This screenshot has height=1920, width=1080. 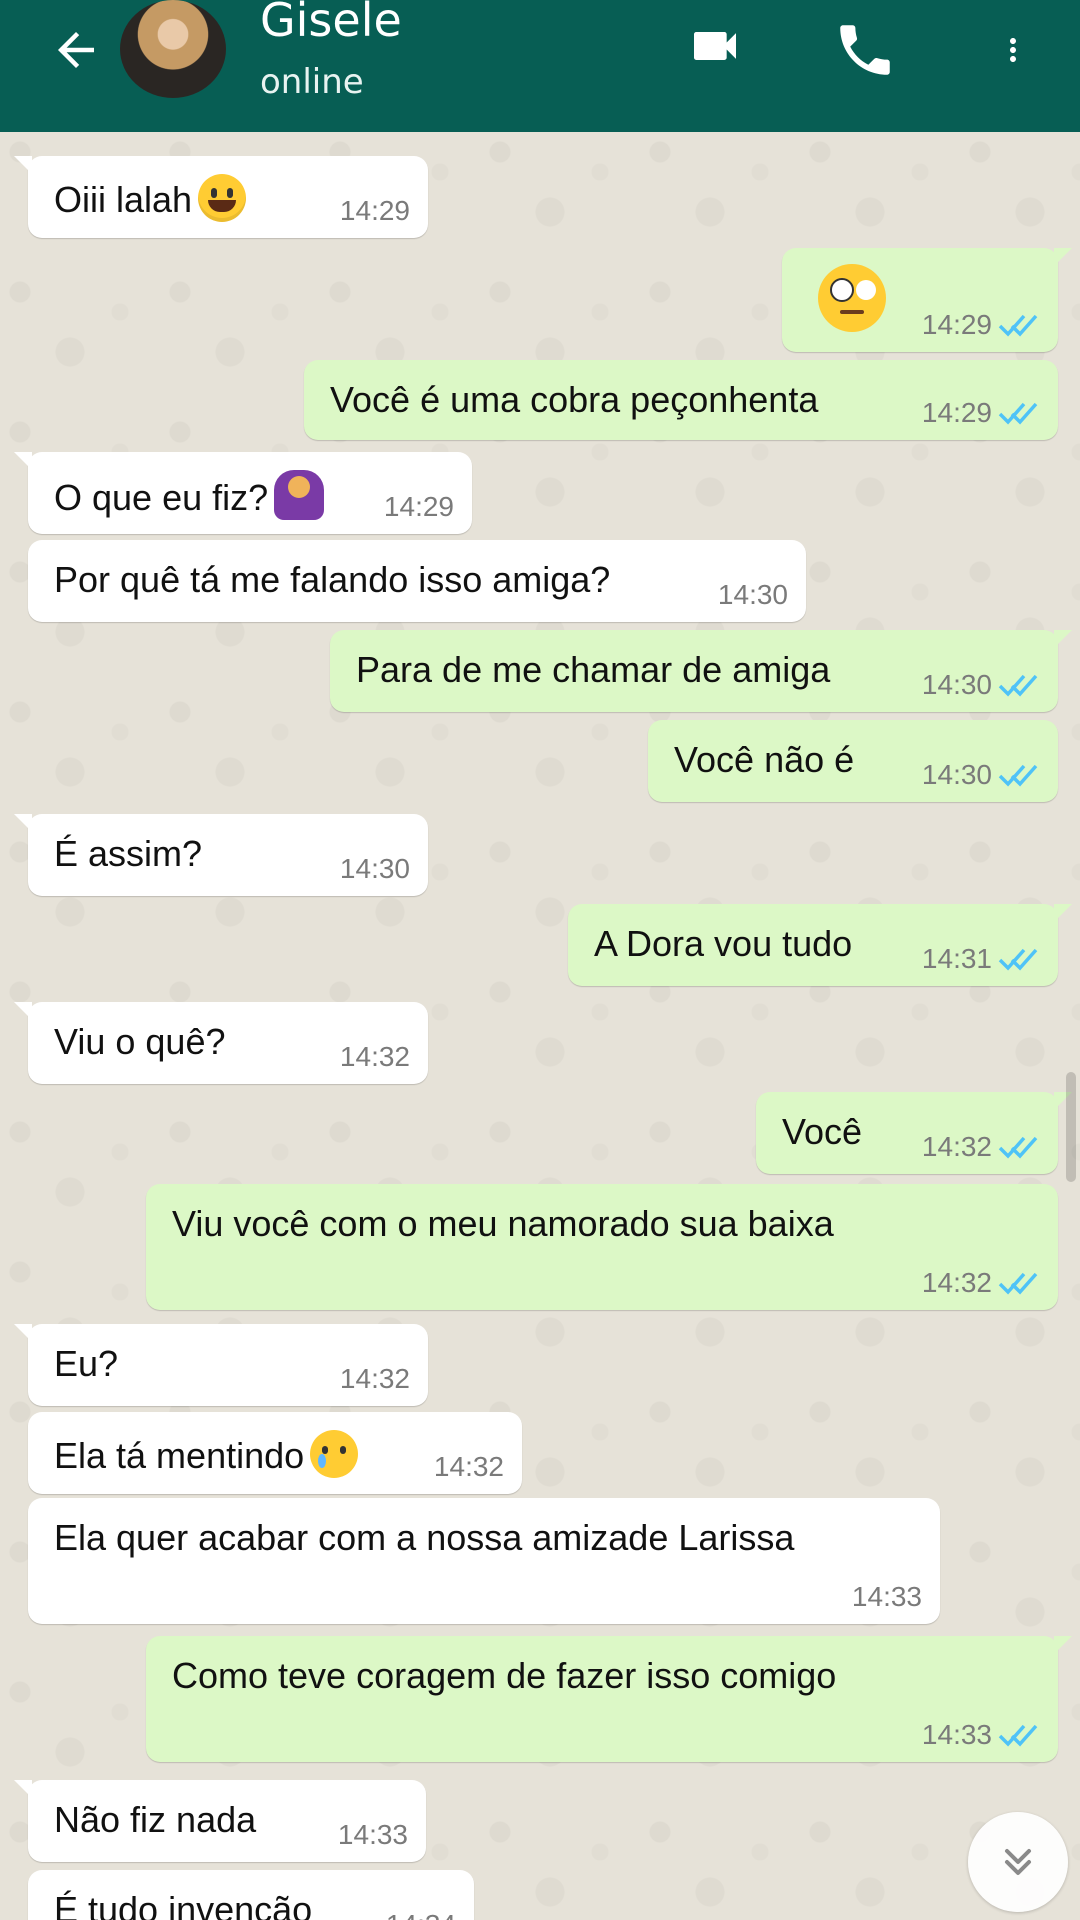 I want to click on message-outgoing: A Dora vou tudo 14:31, so click(x=820, y=945).